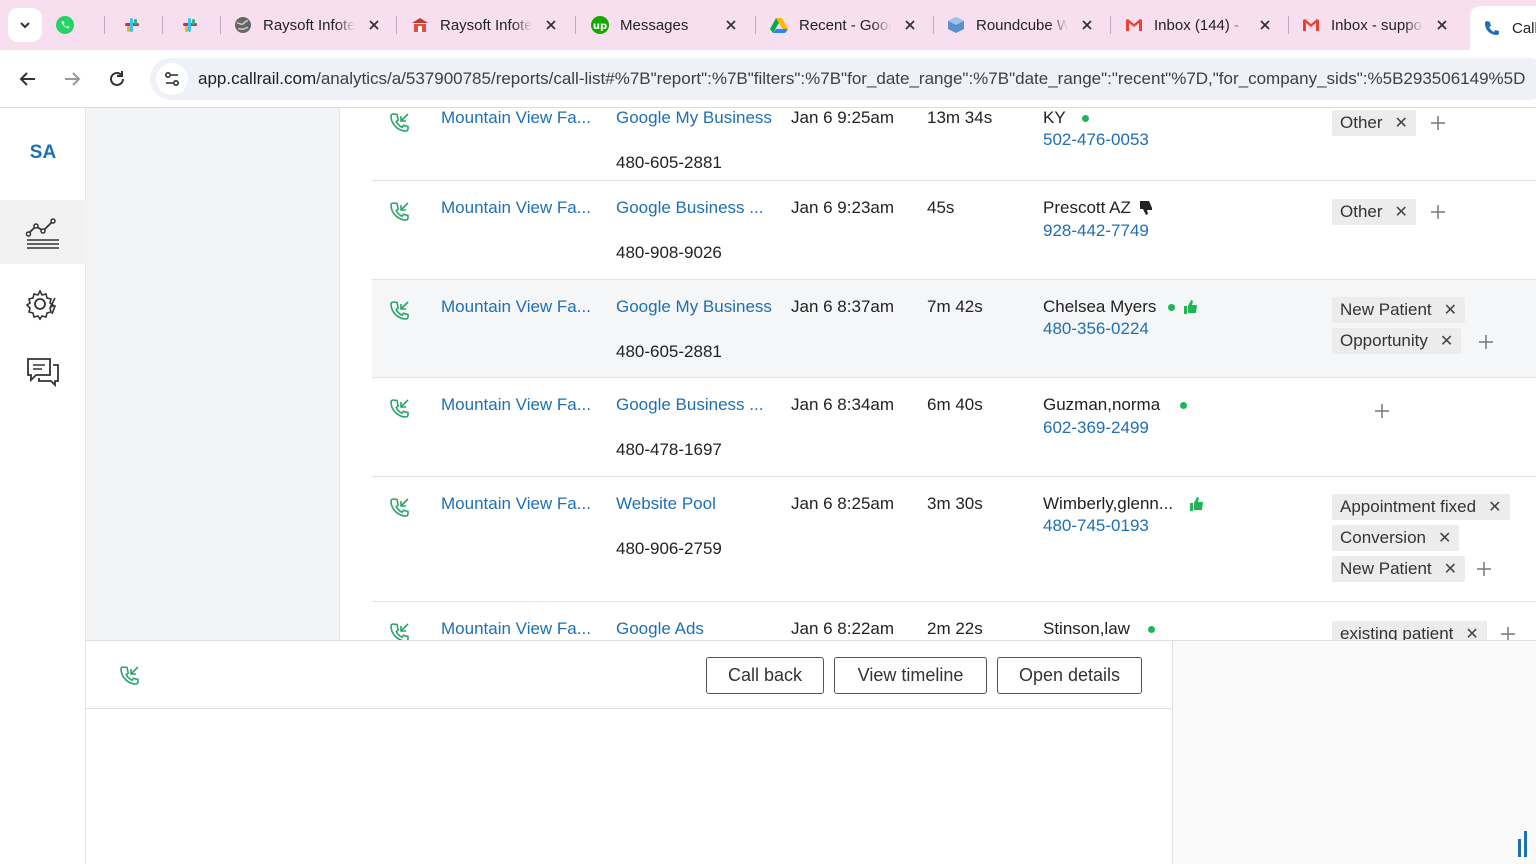 The width and height of the screenshot is (1536, 864). I want to click on source-link: Website Pool, so click(666, 504).